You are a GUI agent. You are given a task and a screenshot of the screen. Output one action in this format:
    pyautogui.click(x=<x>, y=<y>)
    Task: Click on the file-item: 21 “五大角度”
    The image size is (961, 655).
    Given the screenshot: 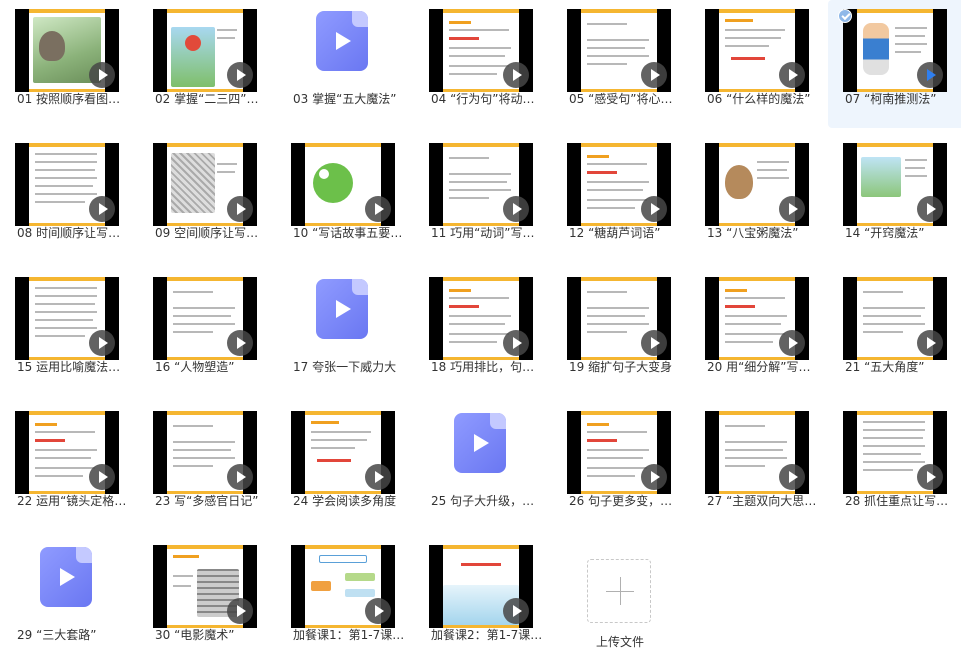 What is the action you would take?
    pyautogui.click(x=894, y=332)
    